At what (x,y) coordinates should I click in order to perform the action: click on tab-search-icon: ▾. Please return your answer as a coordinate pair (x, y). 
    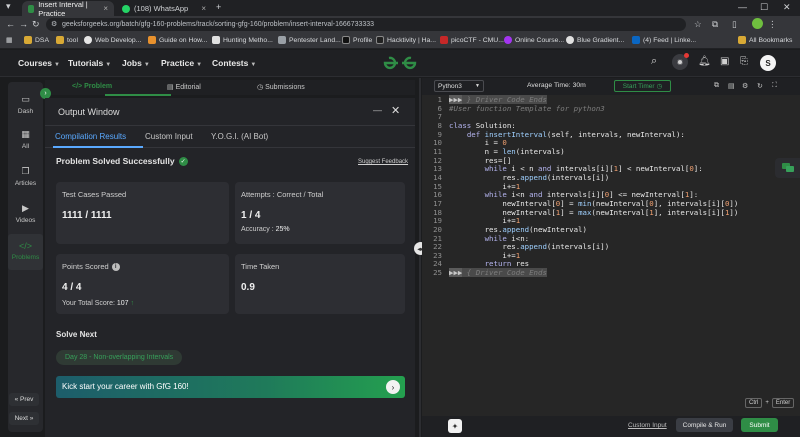
    Looking at the image, I should click on (8, 6).